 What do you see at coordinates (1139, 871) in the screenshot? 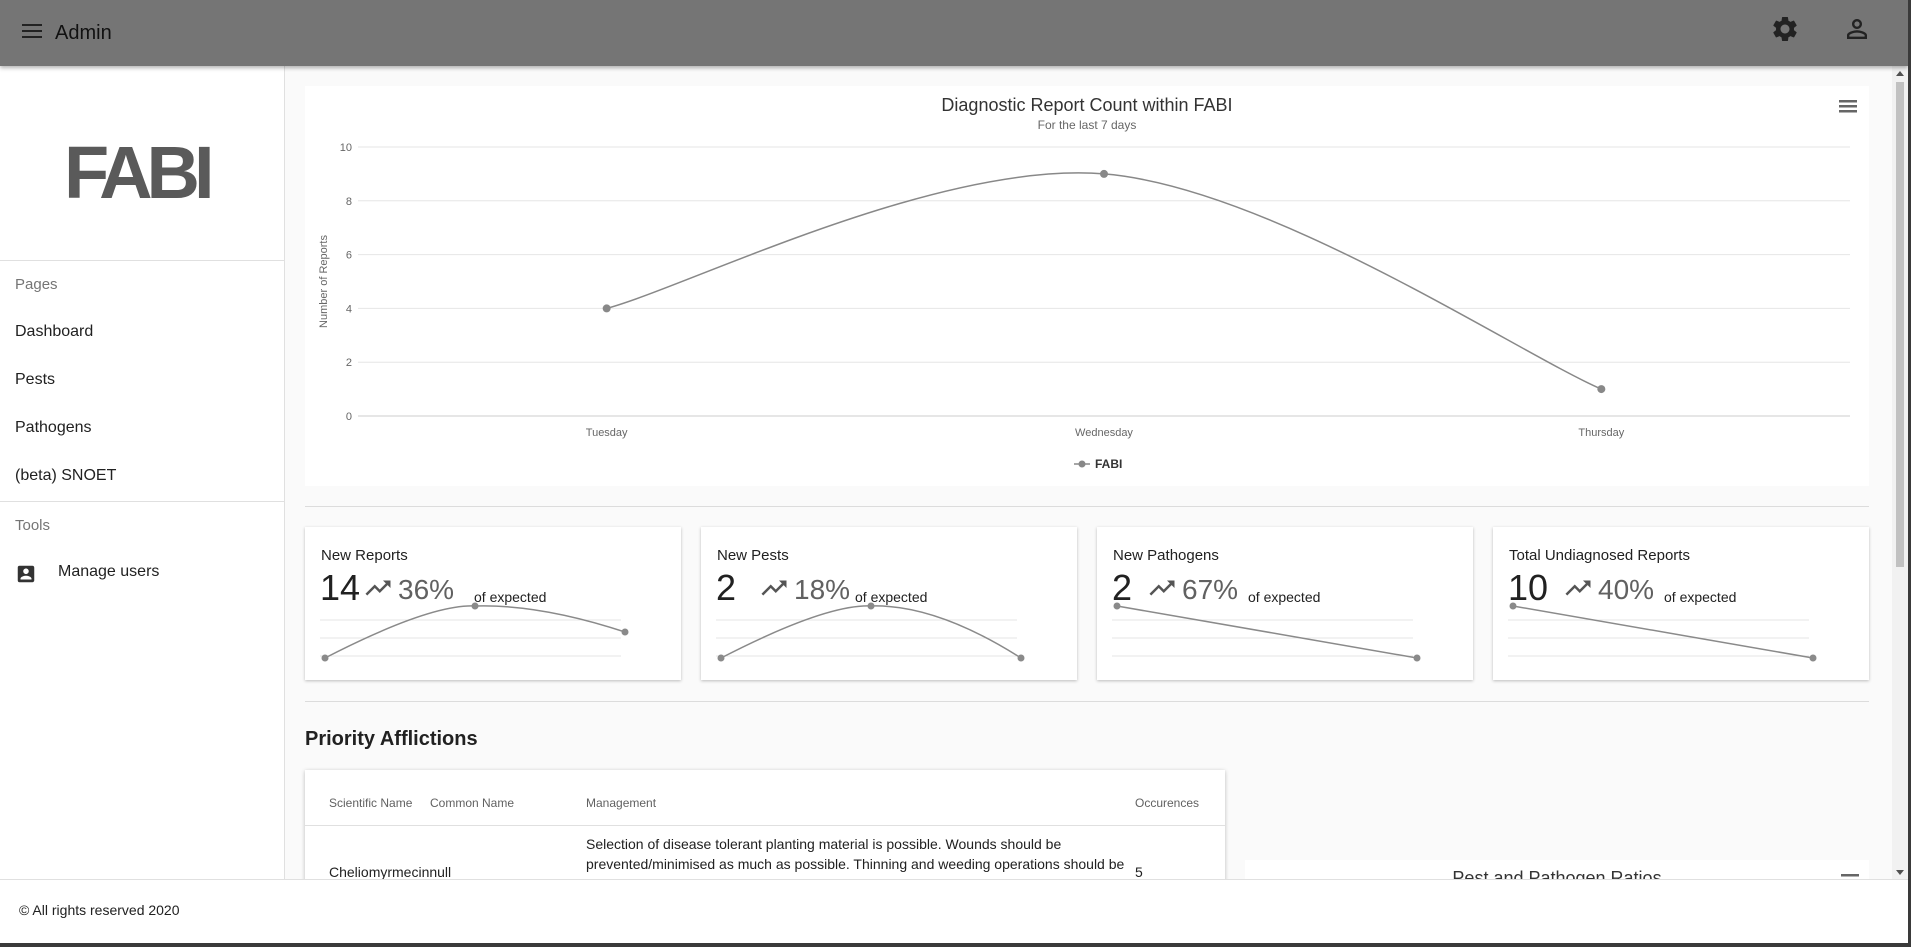
I see `cell-occurences: 5` at bounding box center [1139, 871].